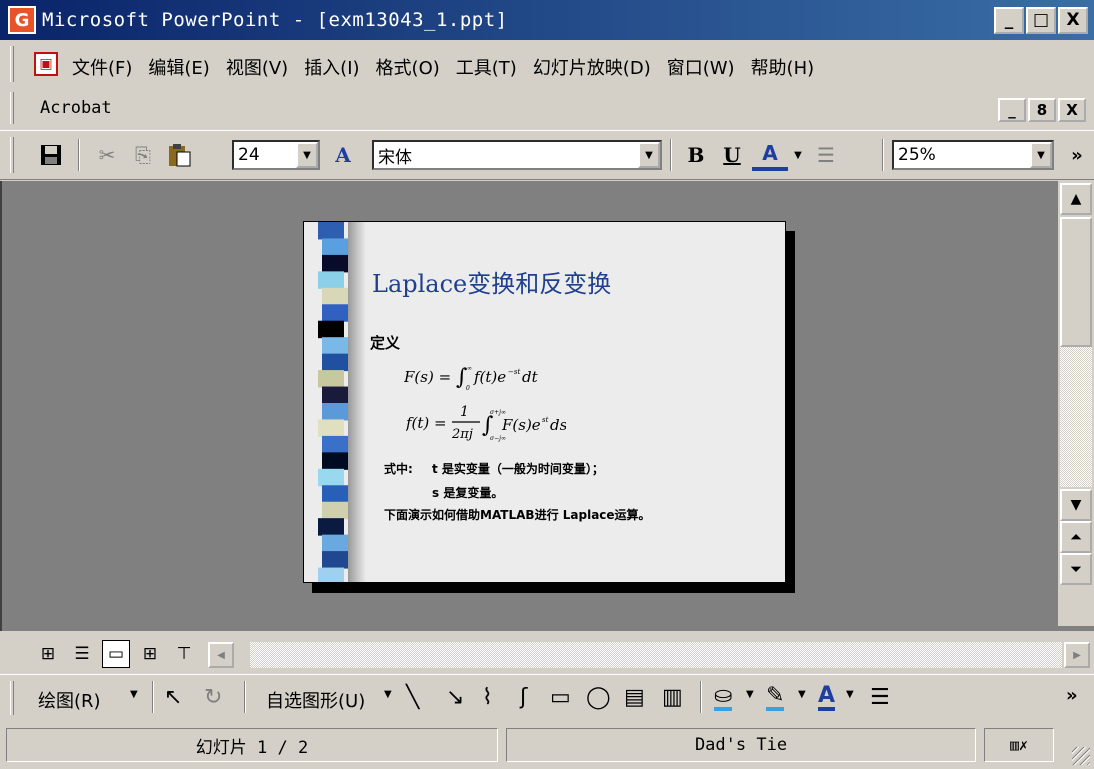  I want to click on vertical-scrollbar: ▲ ▼ ⏶ ⏷, so click(1076, 403).